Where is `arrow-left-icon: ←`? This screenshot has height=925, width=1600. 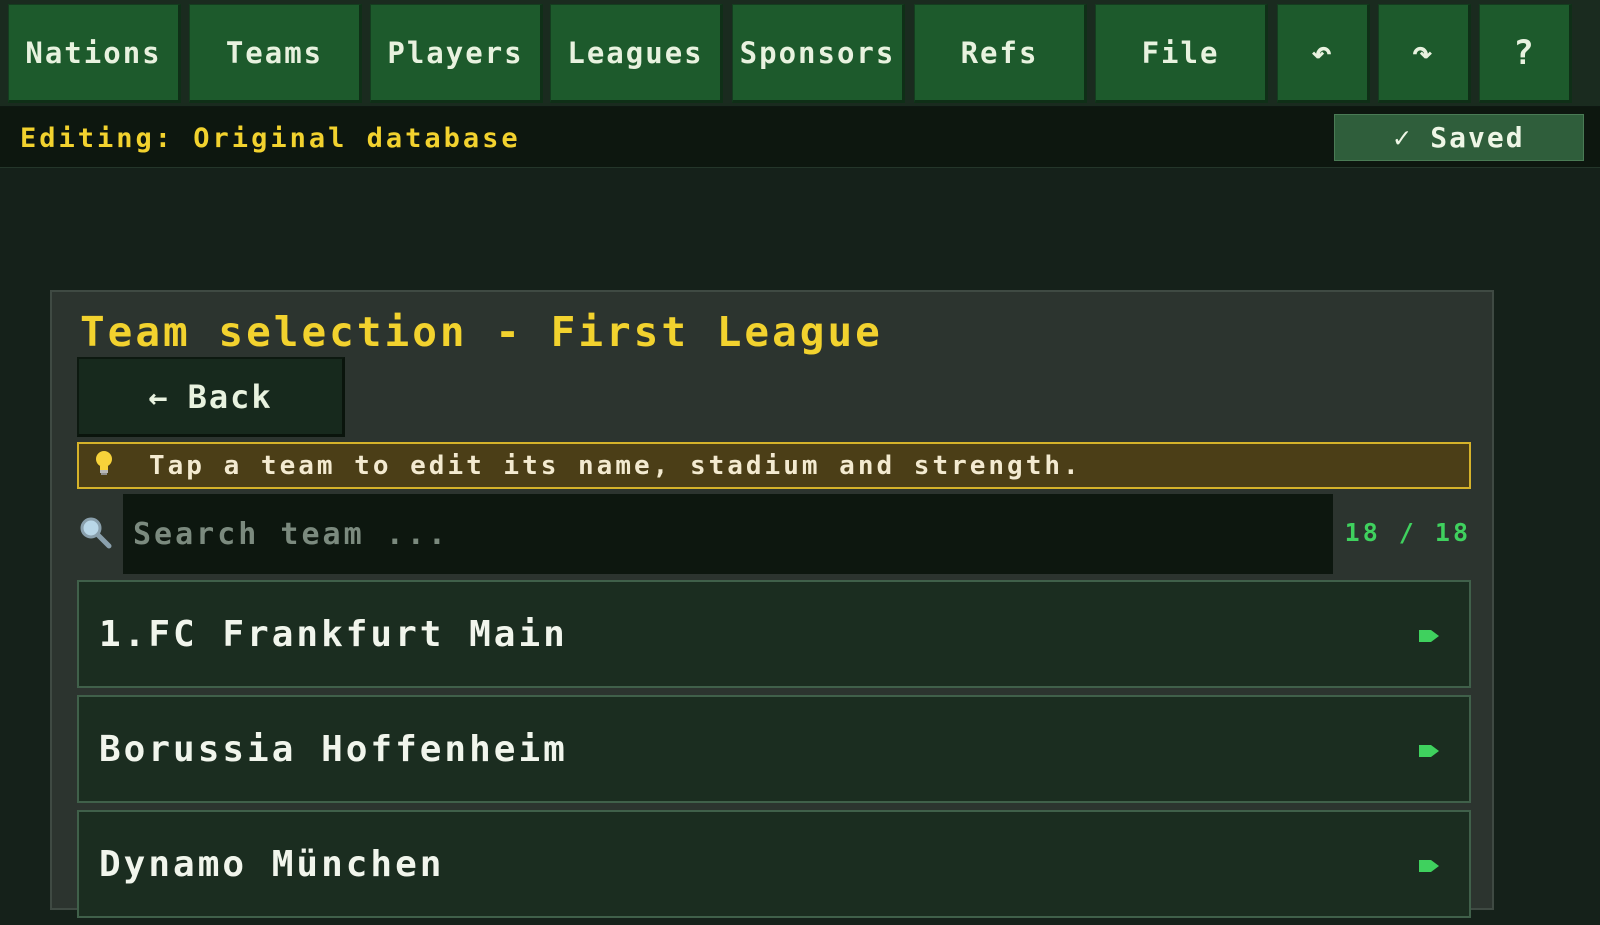
arrow-left-icon: ← is located at coordinates (159, 396).